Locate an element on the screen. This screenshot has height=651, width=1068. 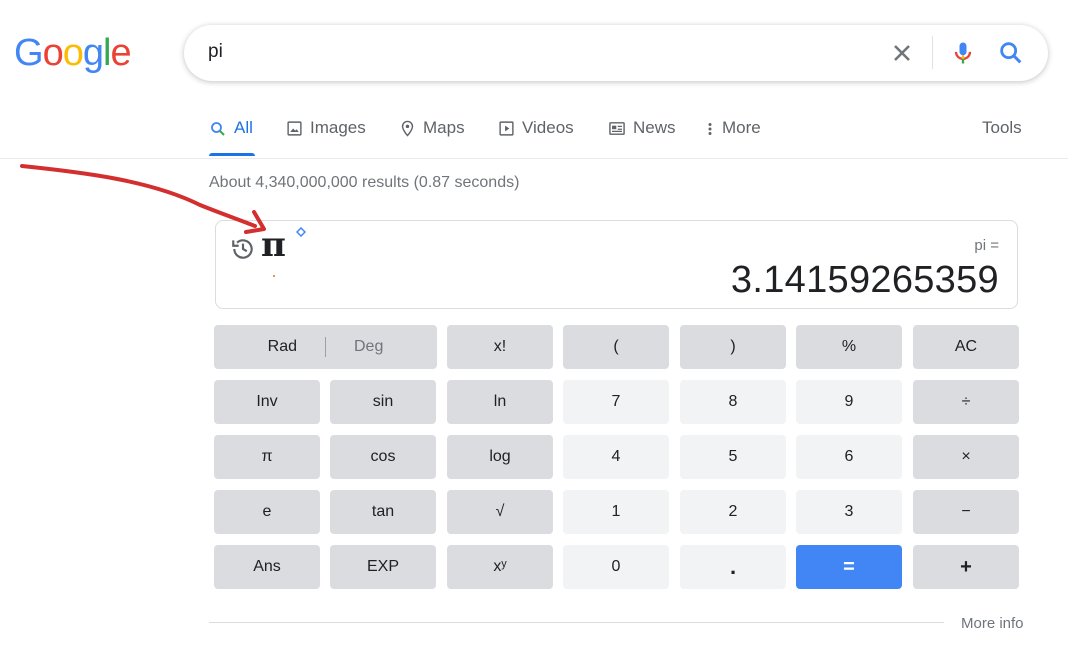
play-icon is located at coordinates (506, 128).